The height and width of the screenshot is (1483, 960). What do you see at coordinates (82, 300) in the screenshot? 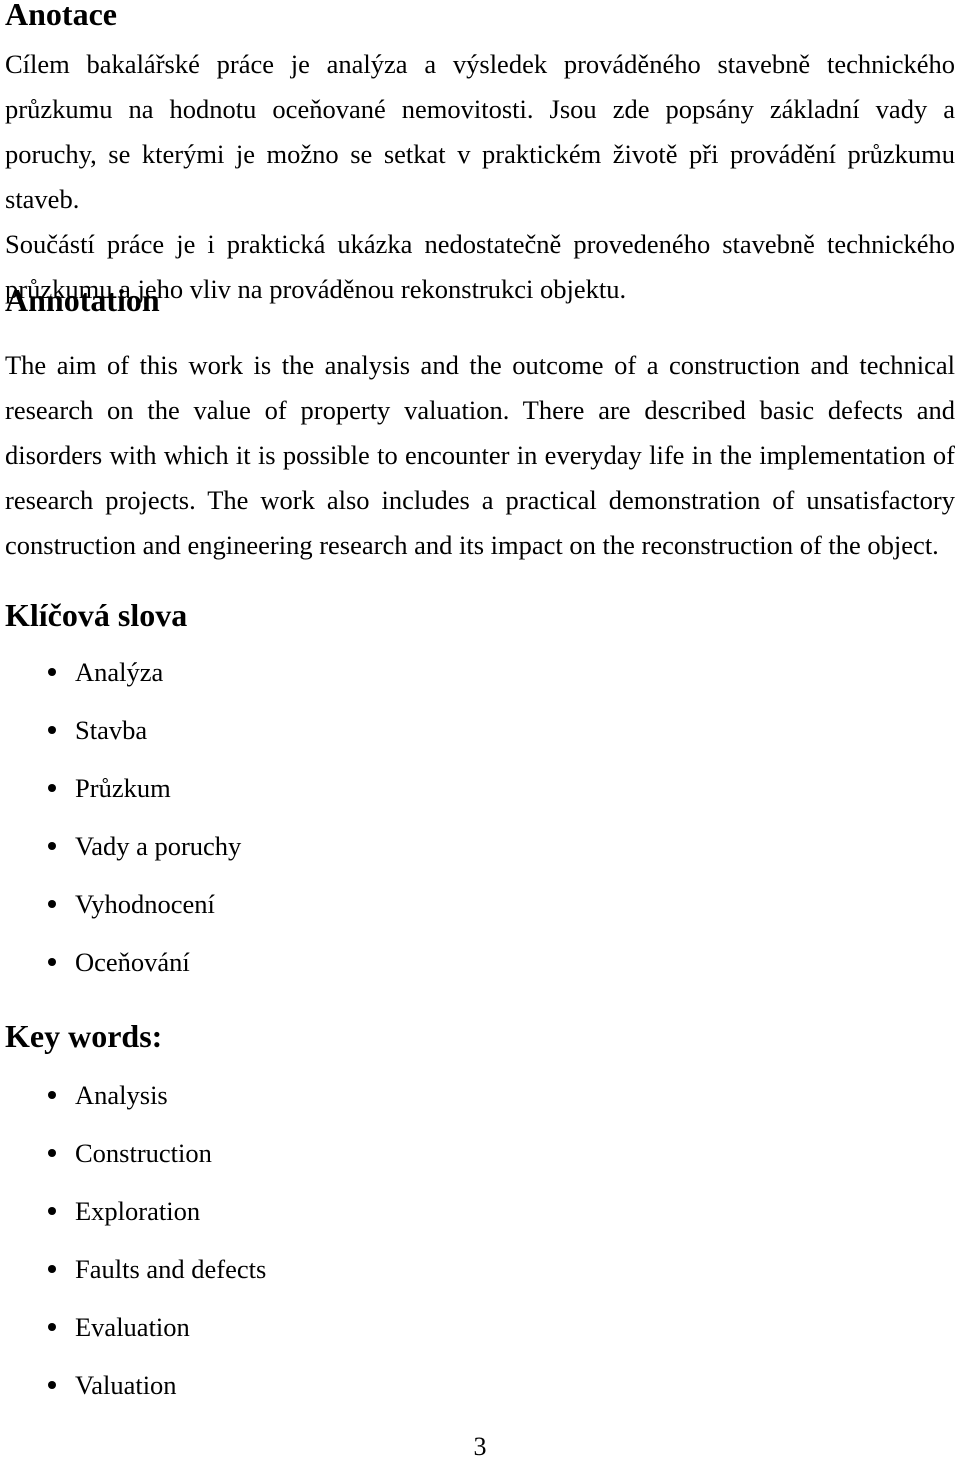
I see `section-heading-annotation: Annotation` at bounding box center [82, 300].